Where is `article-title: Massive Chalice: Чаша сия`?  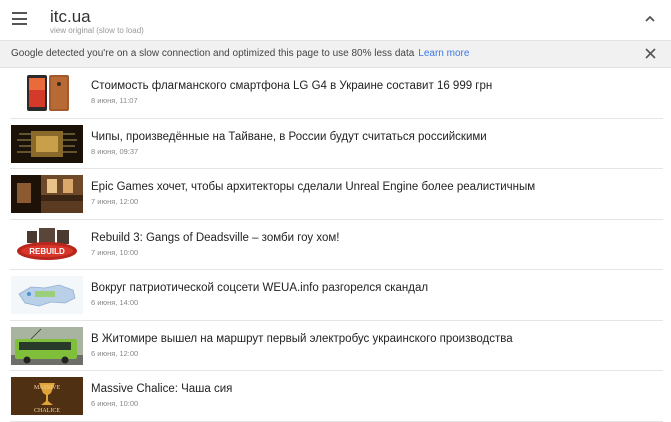
article-title: Massive Chalice: Чаша сия is located at coordinates (161, 389).